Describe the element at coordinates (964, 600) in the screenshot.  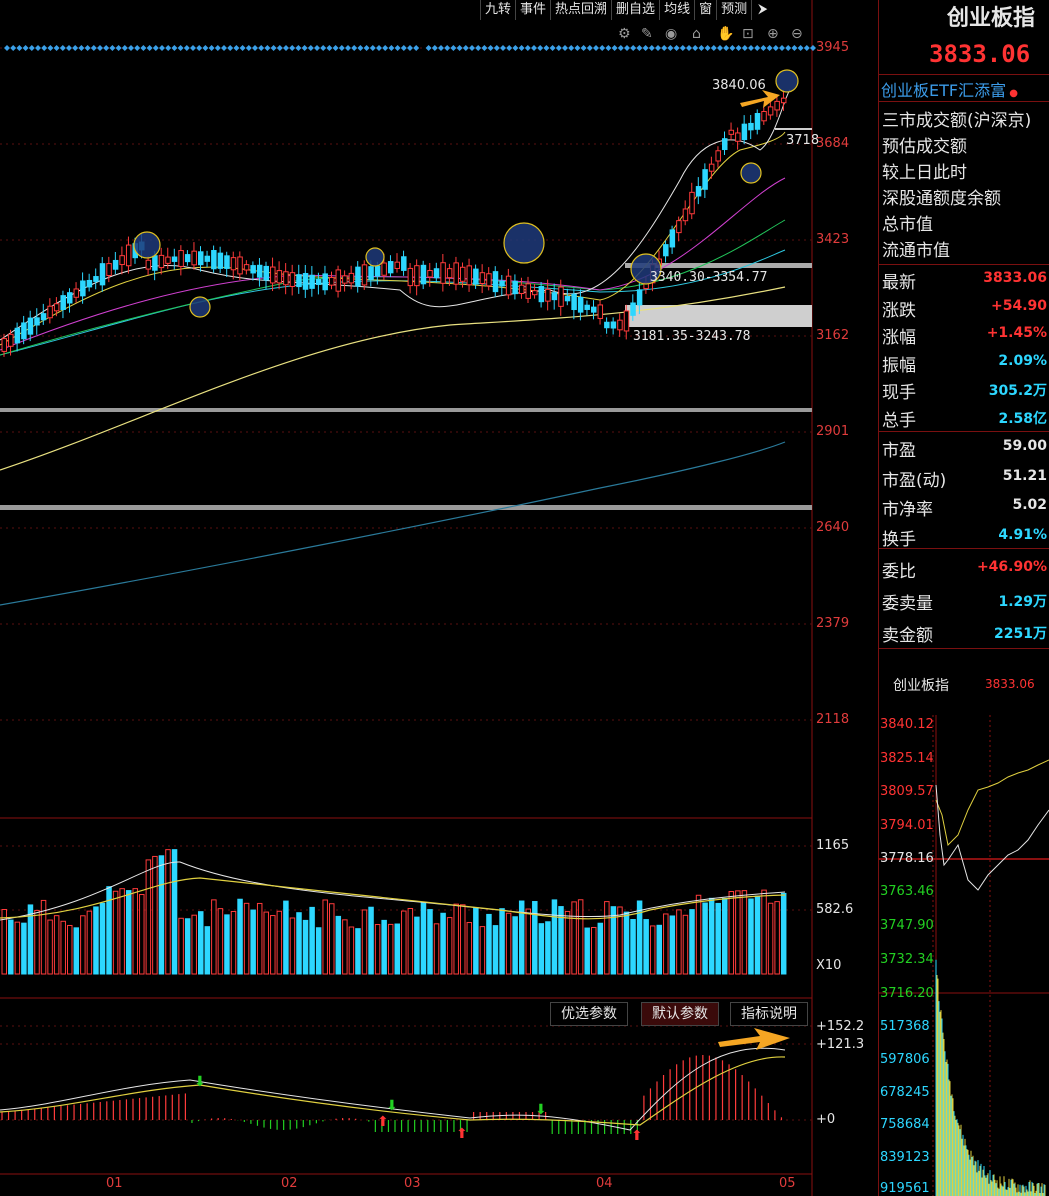
I see `quote-row: 委卖量 1.29万` at that location.